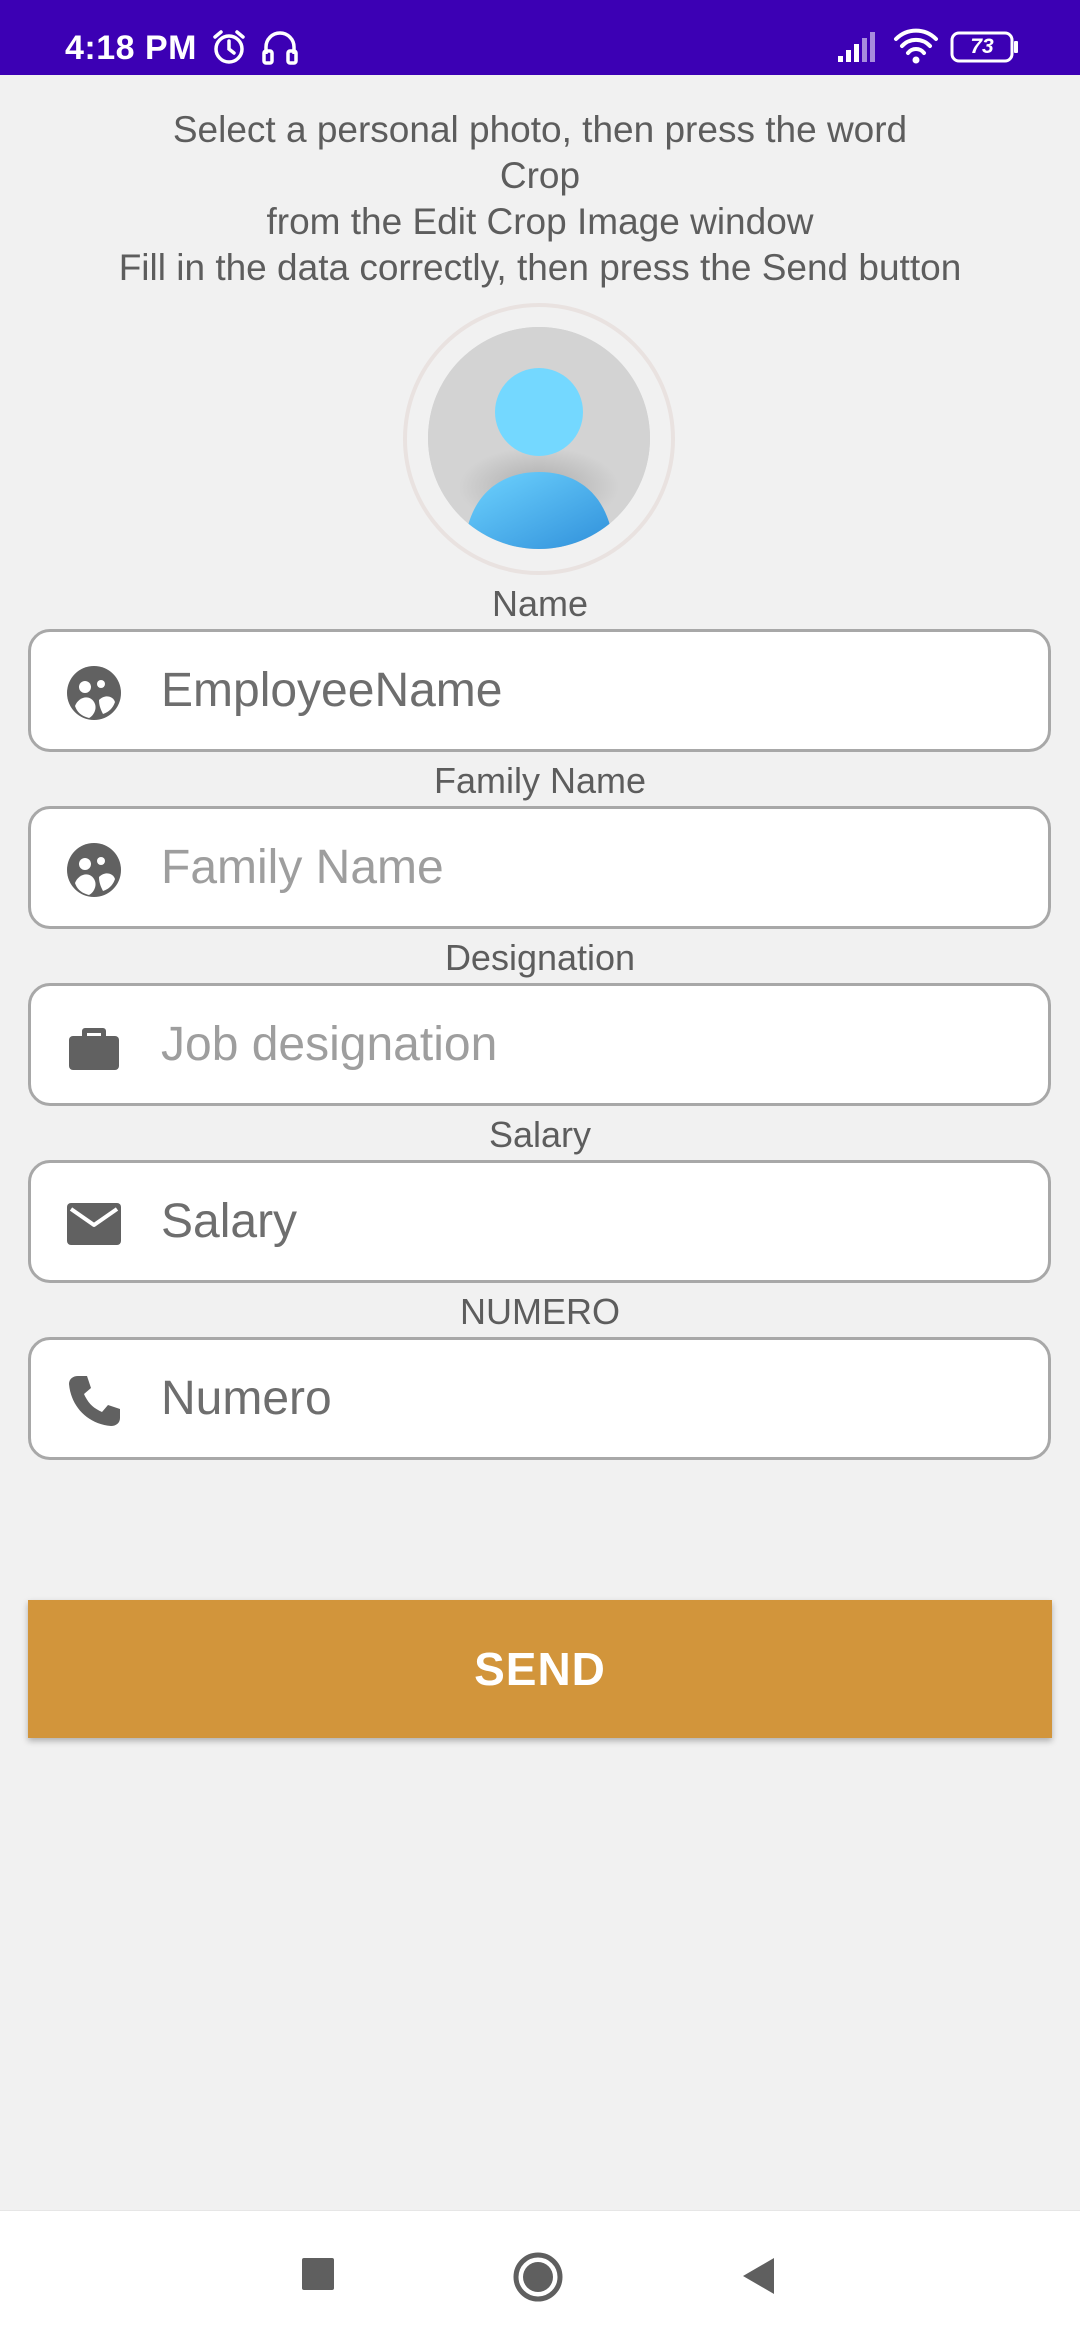 The image size is (1080, 2340). Describe the element at coordinates (916, 46) in the screenshot. I see `wifi-icon` at that location.